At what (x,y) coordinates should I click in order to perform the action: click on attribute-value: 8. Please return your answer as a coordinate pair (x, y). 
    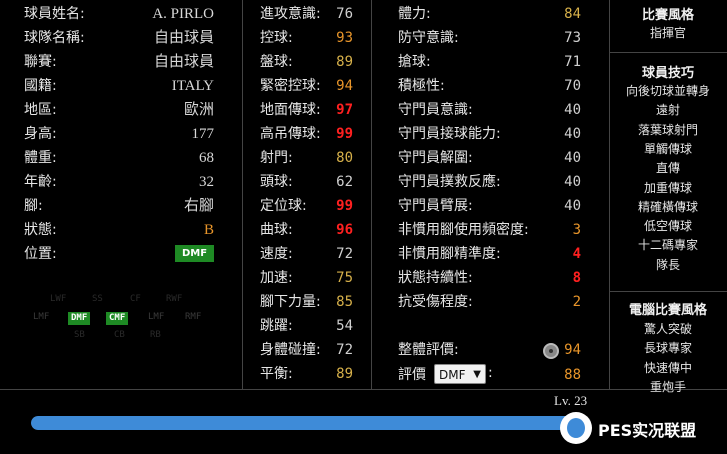
    Looking at the image, I should click on (576, 278).